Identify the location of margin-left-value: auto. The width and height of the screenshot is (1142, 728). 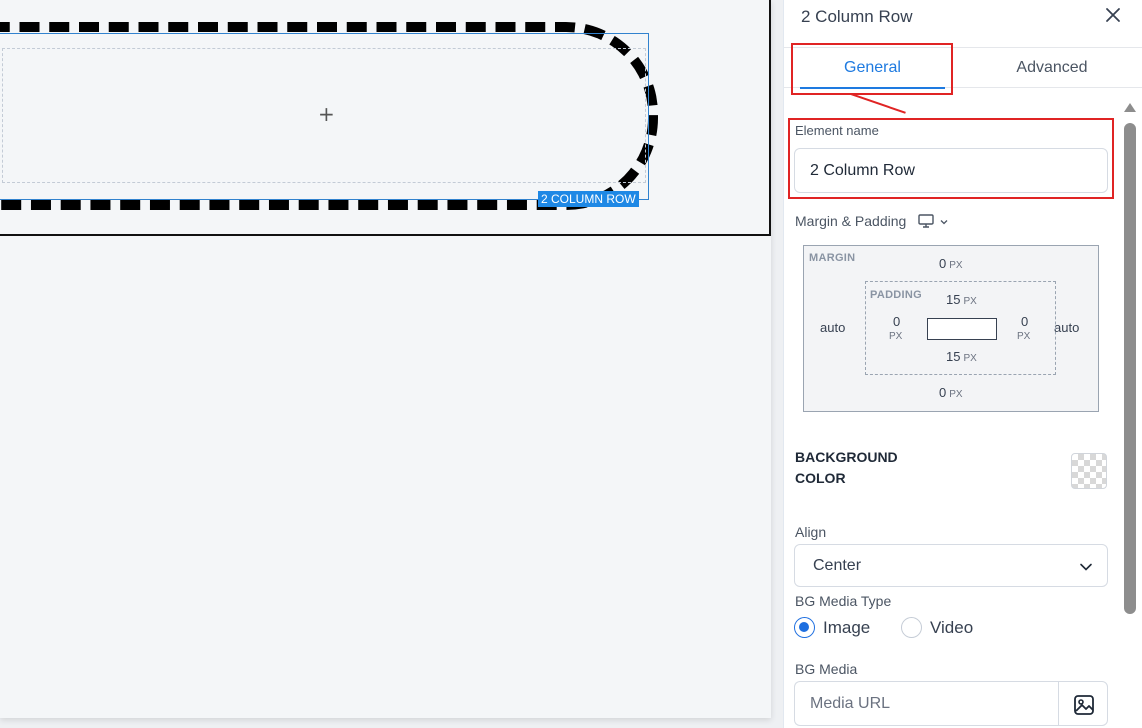
(832, 327).